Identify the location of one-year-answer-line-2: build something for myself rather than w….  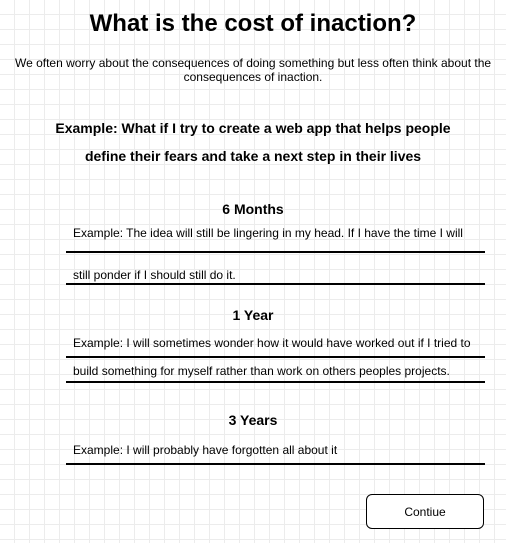
(278, 371).